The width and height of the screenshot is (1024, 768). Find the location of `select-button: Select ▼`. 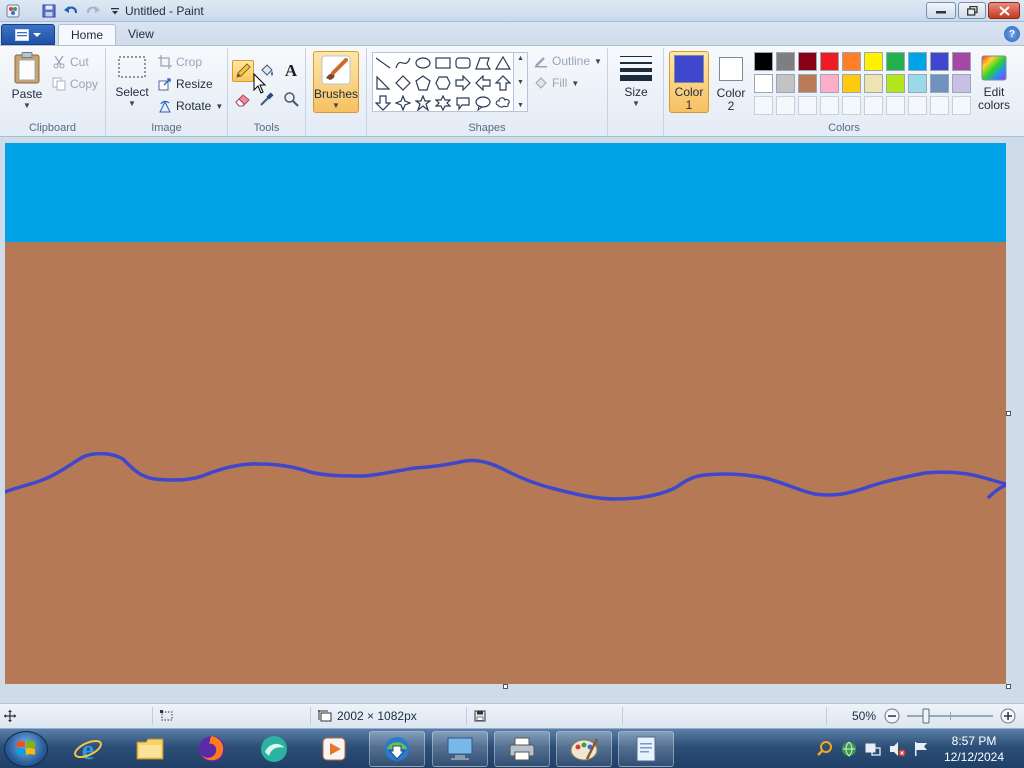

select-button: Select ▼ is located at coordinates (132, 79).